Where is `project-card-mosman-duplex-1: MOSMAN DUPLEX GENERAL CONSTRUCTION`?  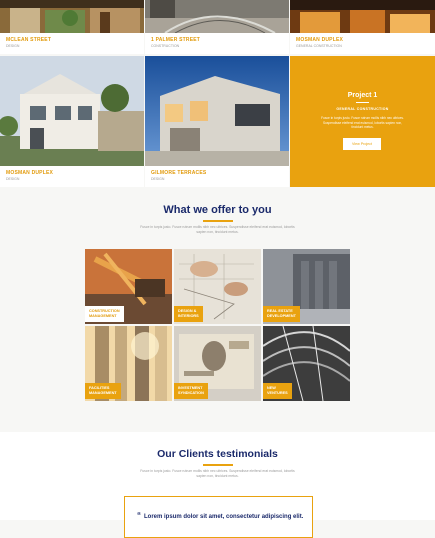
project-card-mosman-duplex-1: MOSMAN DUPLEX GENERAL CONSTRUCTION is located at coordinates (362, 27).